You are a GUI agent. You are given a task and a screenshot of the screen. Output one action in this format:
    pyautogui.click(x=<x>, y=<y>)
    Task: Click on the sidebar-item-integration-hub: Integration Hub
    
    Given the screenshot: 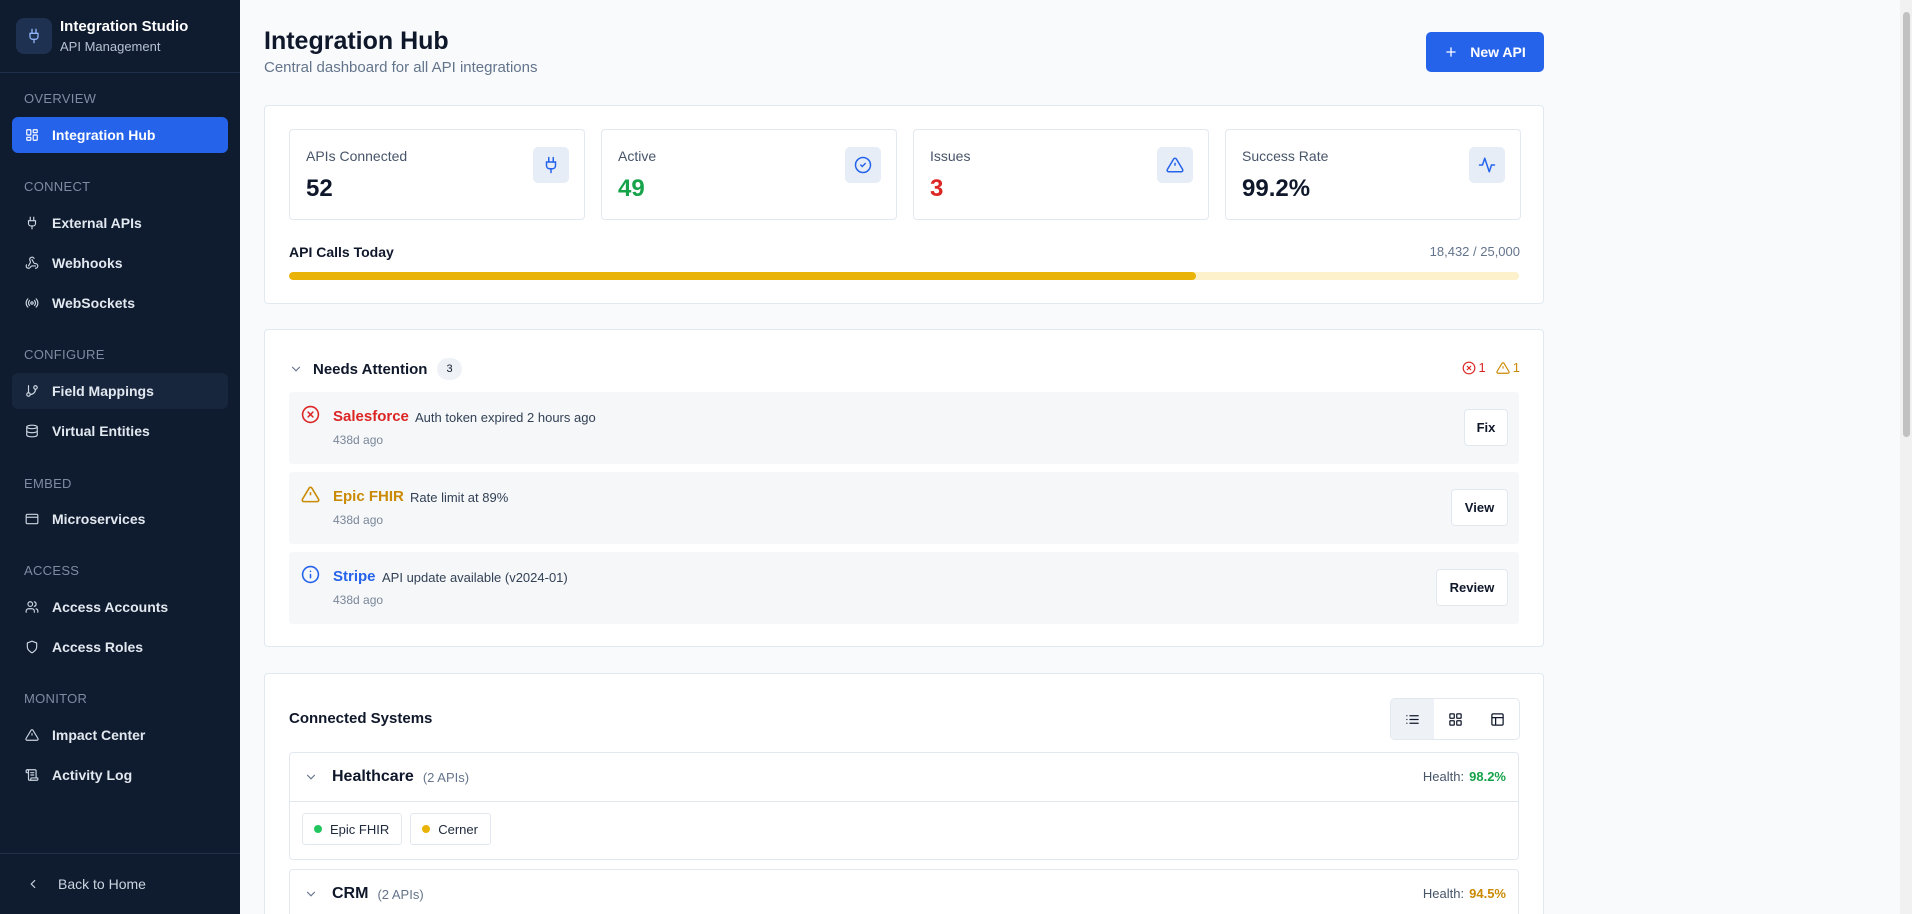 What is the action you would take?
    pyautogui.click(x=120, y=135)
    